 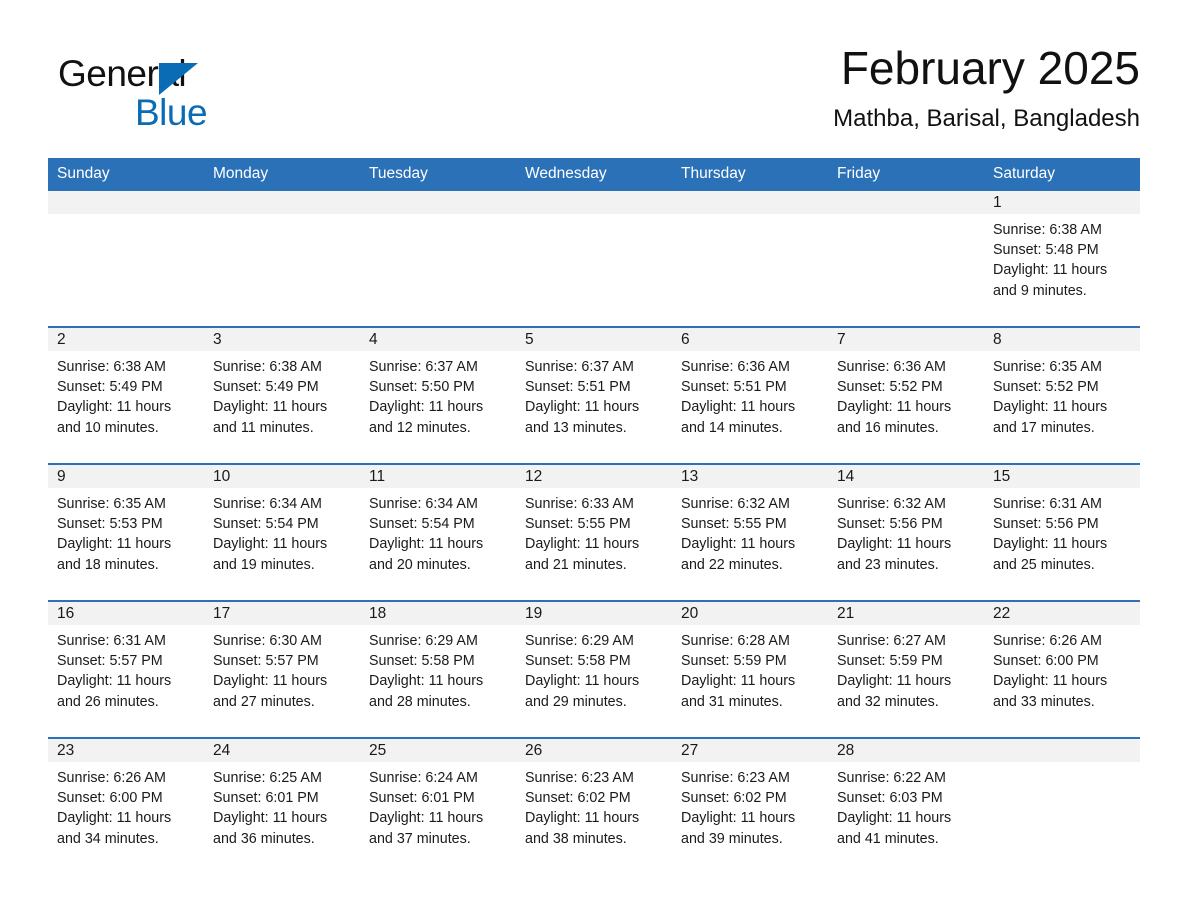 I want to click on sunset-text: Sunset: 5:53 PM, so click(x=110, y=524).